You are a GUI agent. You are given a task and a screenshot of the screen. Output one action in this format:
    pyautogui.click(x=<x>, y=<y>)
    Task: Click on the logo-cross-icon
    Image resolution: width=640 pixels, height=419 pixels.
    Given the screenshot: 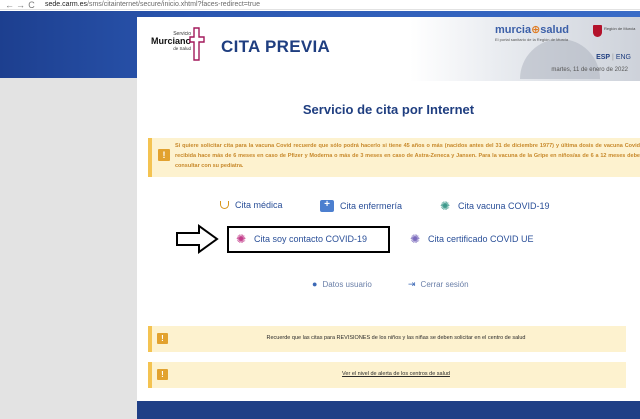 What is the action you would take?
    pyautogui.click(x=197, y=44)
    